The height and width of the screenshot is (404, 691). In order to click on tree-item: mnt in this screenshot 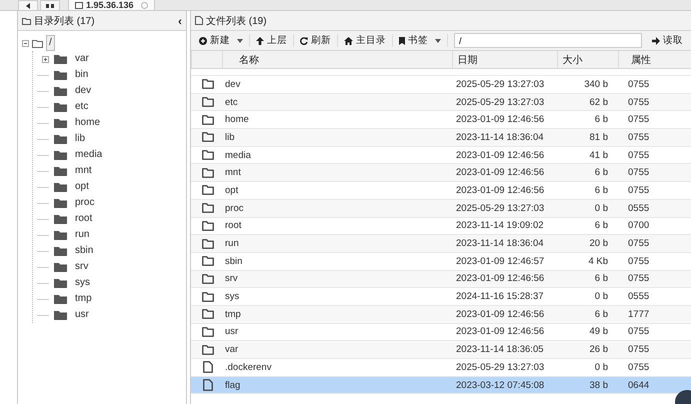, I will do `click(83, 171)`.